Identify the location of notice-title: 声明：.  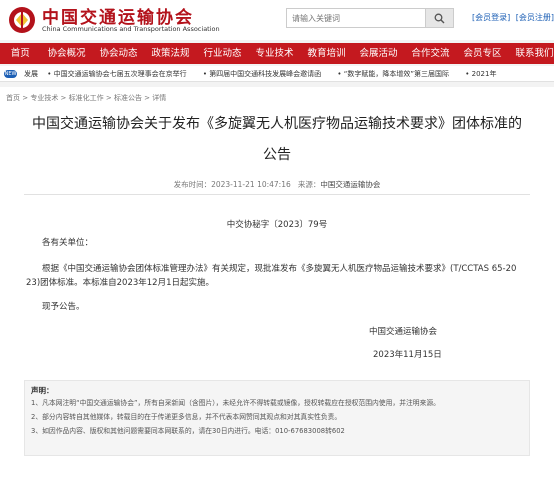
(42, 390).